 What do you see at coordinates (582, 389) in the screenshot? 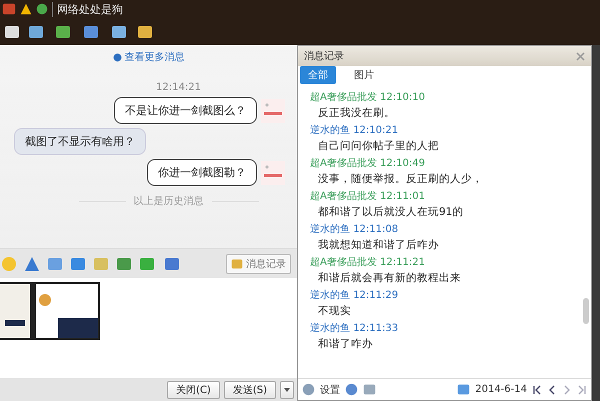
I see `last-page-icon` at bounding box center [582, 389].